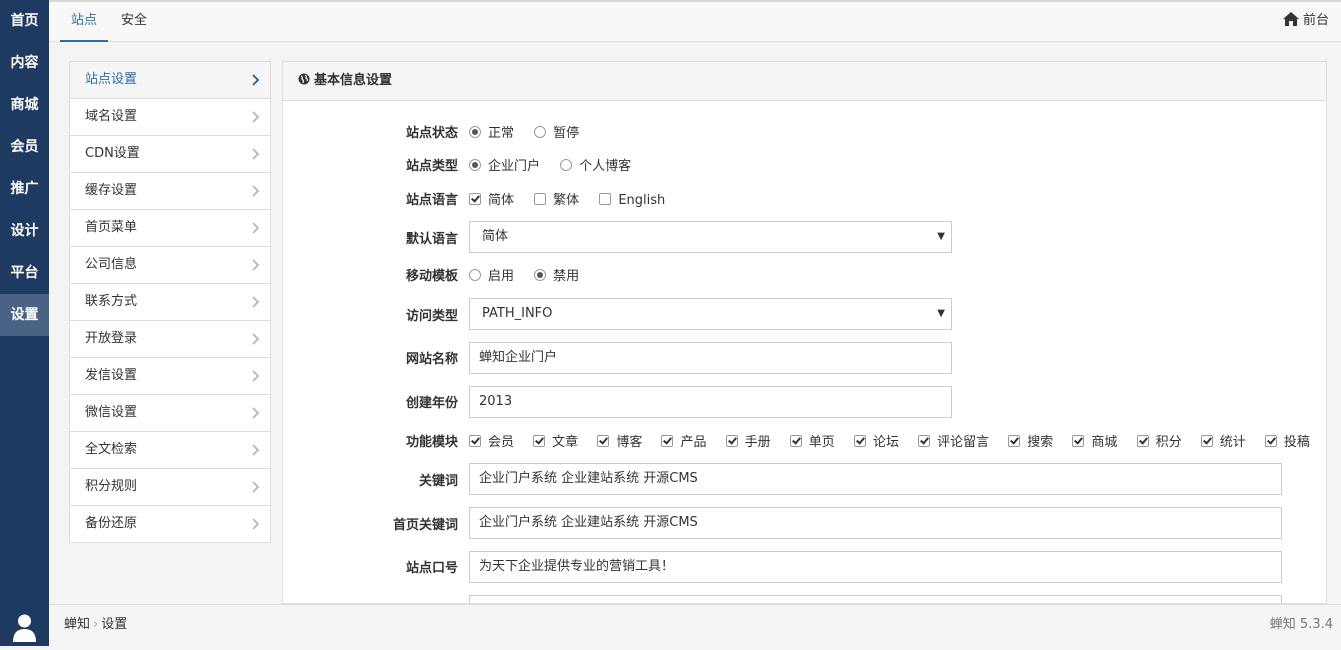 This screenshot has height=650, width=1341. I want to click on side-item-site-settings: 站点设置, so click(170, 80).